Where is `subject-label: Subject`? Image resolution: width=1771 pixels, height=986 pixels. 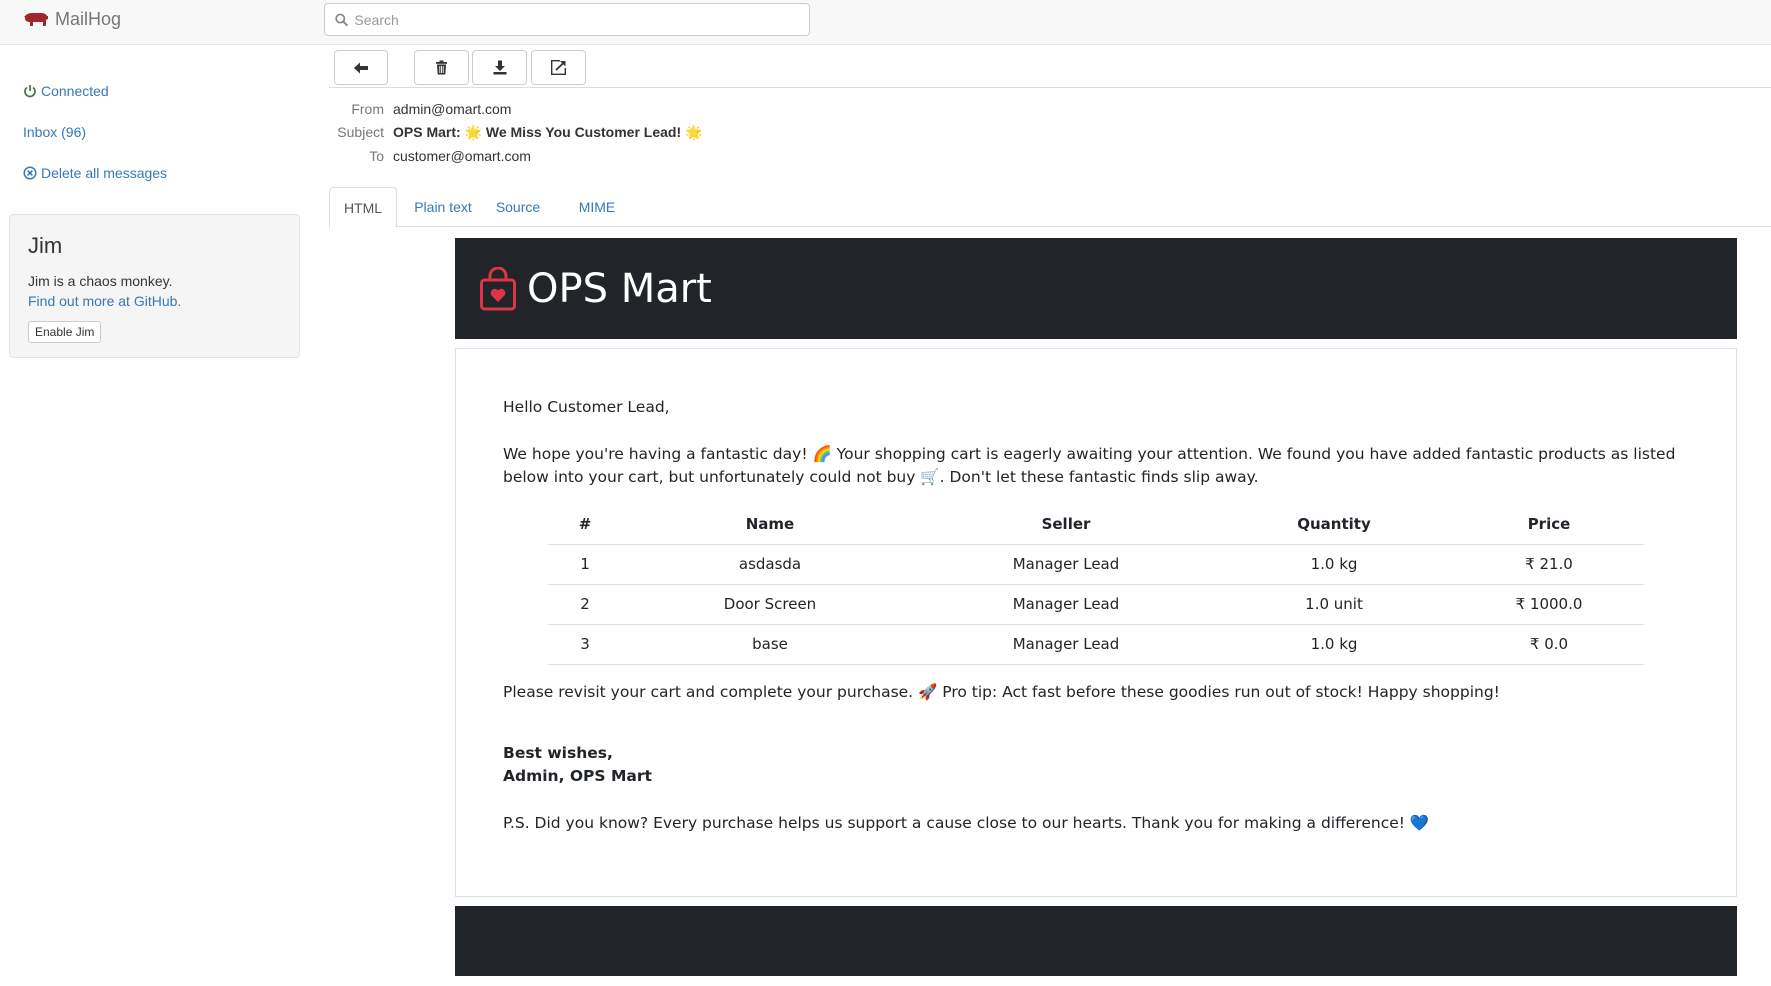
subject-label: Subject is located at coordinates (360, 132).